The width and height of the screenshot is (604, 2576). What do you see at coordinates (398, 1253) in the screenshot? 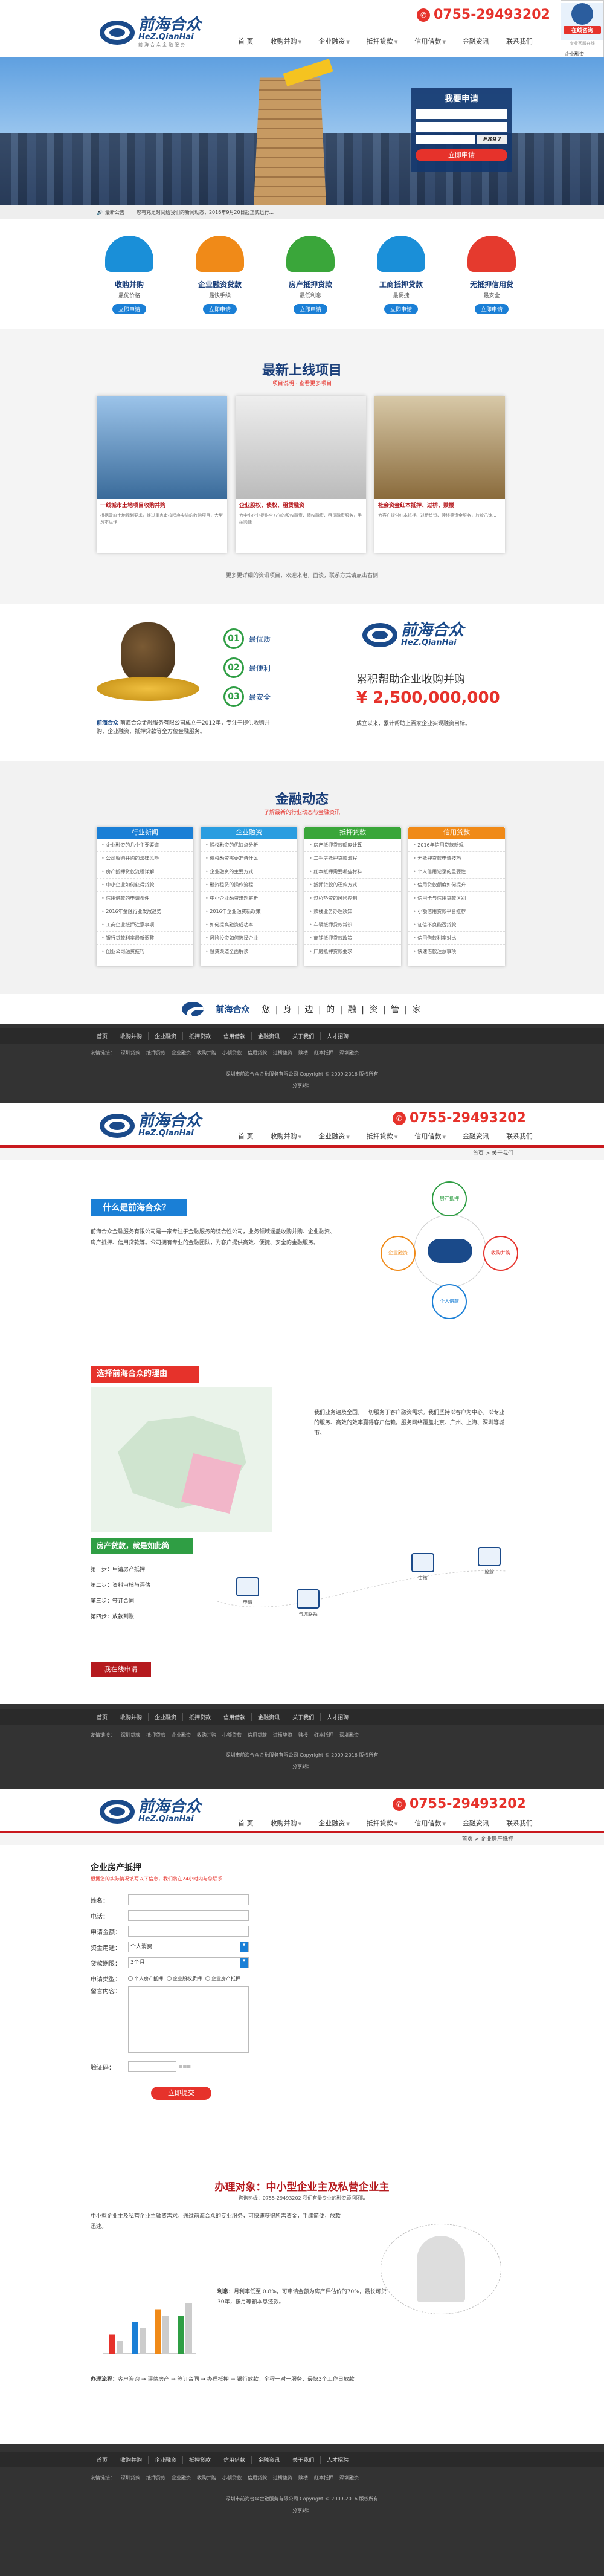
I see `service-circle: 企业融资` at bounding box center [398, 1253].